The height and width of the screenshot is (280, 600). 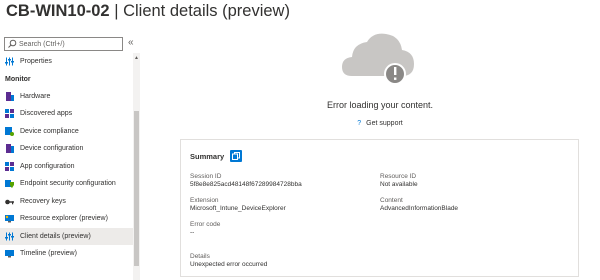 What do you see at coordinates (359, 123) in the screenshot?
I see `question-icon: ?` at bounding box center [359, 123].